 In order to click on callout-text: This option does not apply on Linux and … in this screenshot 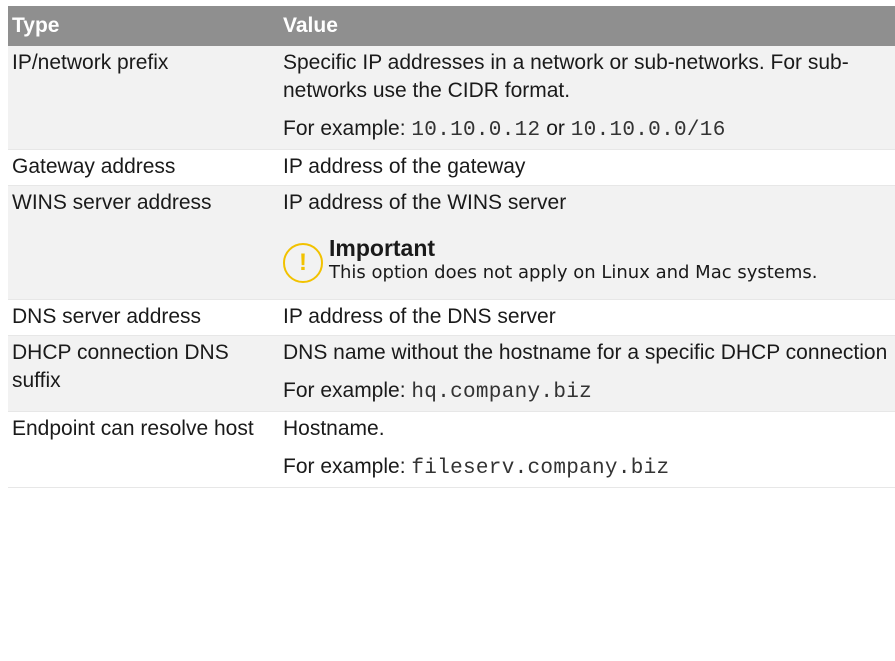, I will do `click(573, 272)`.